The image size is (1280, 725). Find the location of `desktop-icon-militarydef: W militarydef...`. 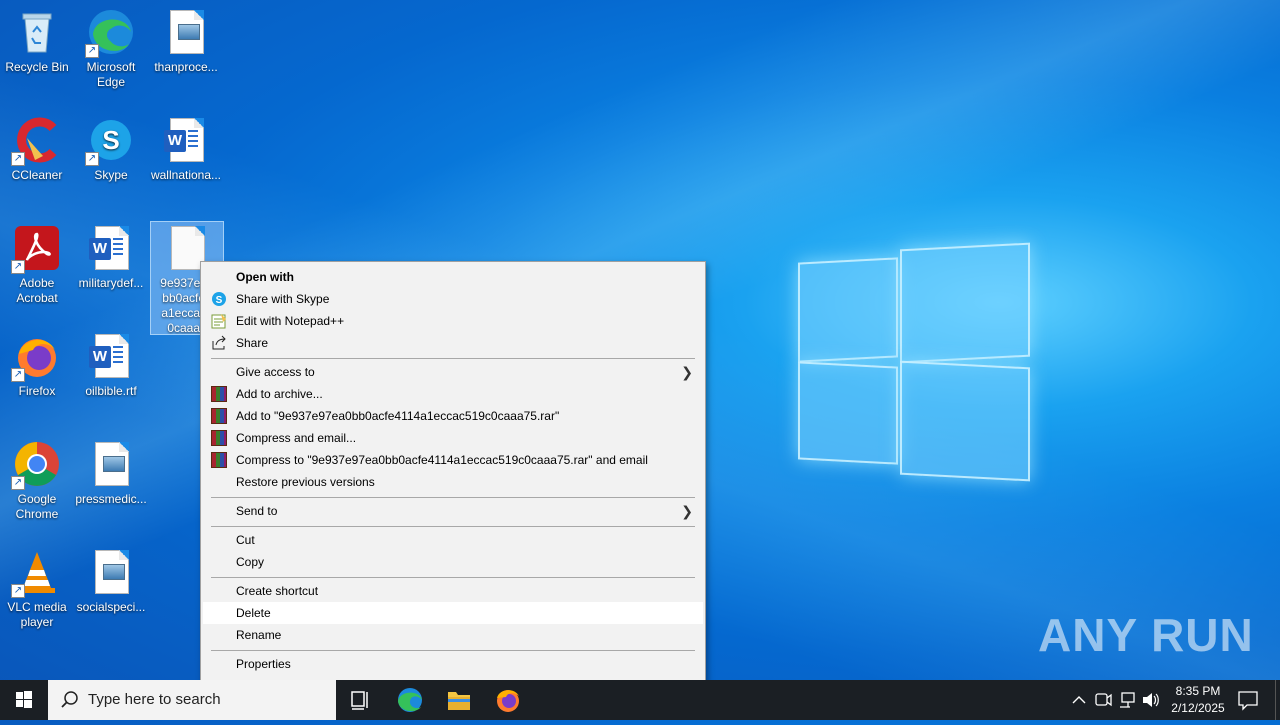

desktop-icon-militarydef: W militarydef... is located at coordinates (111, 256).